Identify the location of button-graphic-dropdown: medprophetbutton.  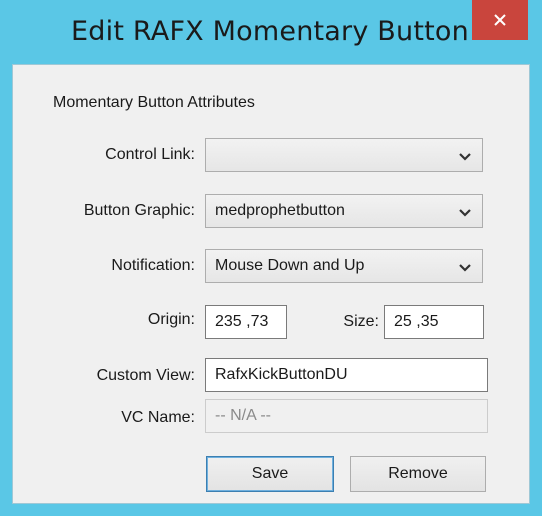
(344, 211).